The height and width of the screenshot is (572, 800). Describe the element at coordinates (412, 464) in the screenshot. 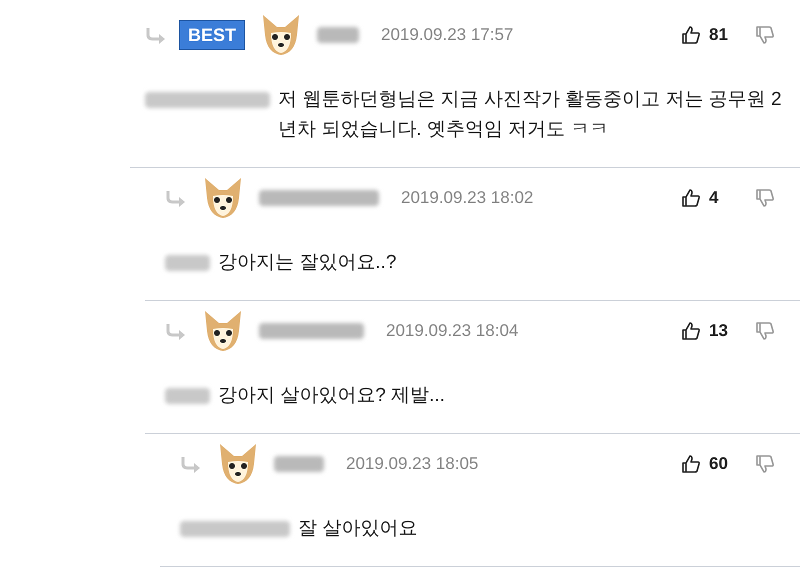

I see `comment-date: 2019.09.23 18:05` at that location.